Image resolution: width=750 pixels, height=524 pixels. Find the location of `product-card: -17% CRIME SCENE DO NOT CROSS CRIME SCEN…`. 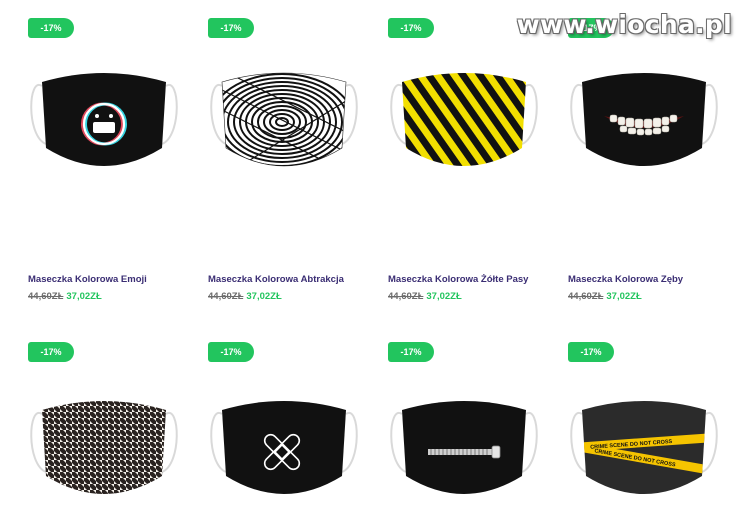

product-card: -17% CRIME SCENE DO NOT CROSS CRIME SCEN… is located at coordinates (653, 433).